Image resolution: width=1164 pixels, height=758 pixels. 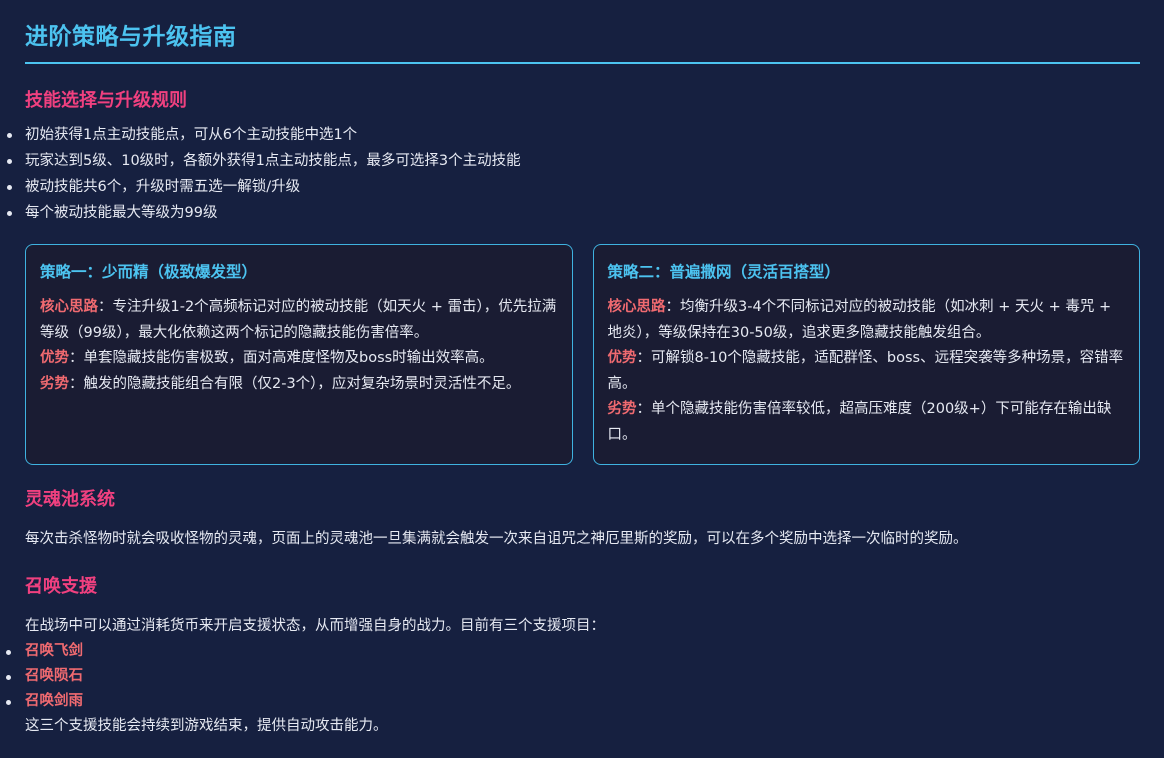 What do you see at coordinates (859, 422) in the screenshot?
I see `cons-text: ：单个隐藏技能伤害倍率较低，超高压难度（200级+）下可能存在输出缺口。` at bounding box center [859, 422].